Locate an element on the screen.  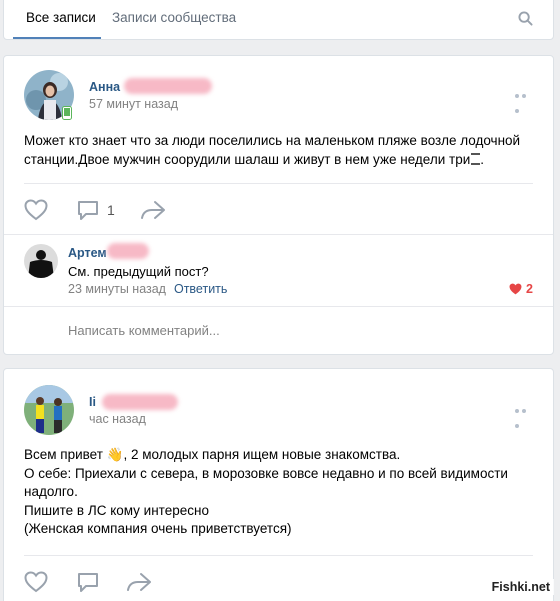
avatar is located at coordinates (49, 410).